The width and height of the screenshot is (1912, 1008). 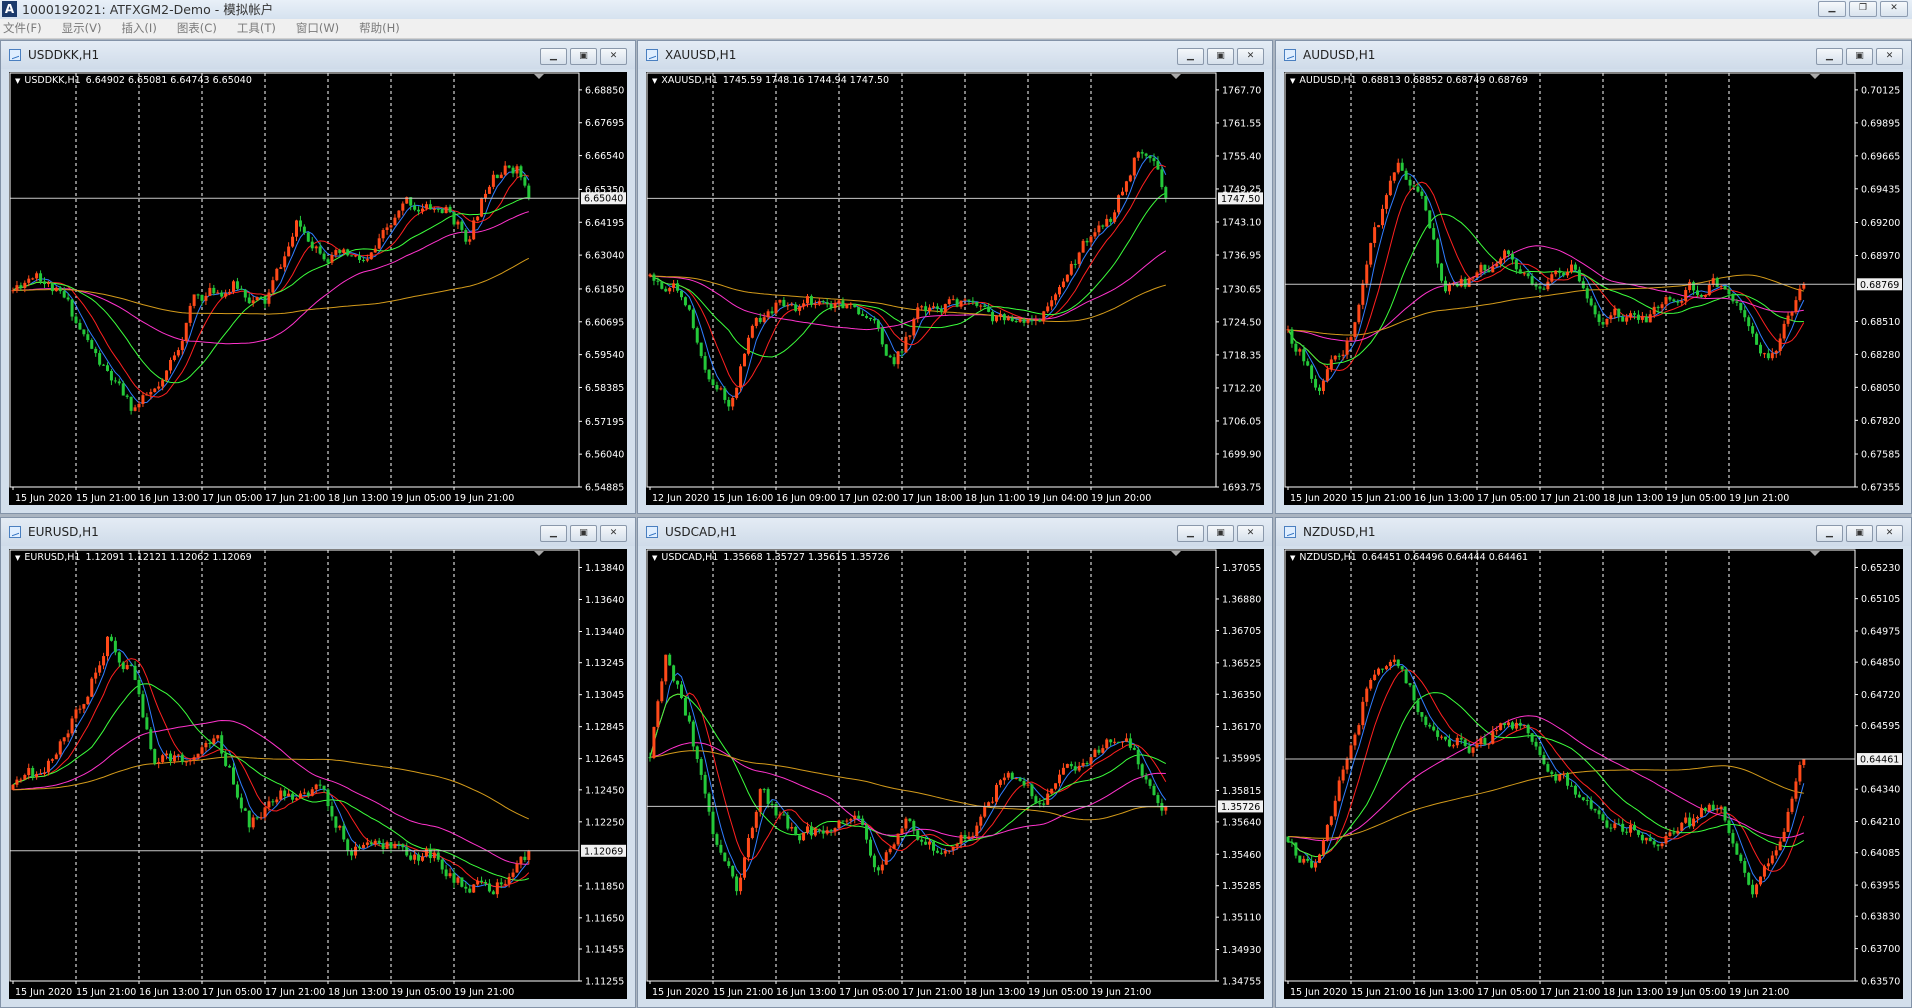 What do you see at coordinates (1832, 9) in the screenshot?
I see `app-minimize-button: ▁` at bounding box center [1832, 9].